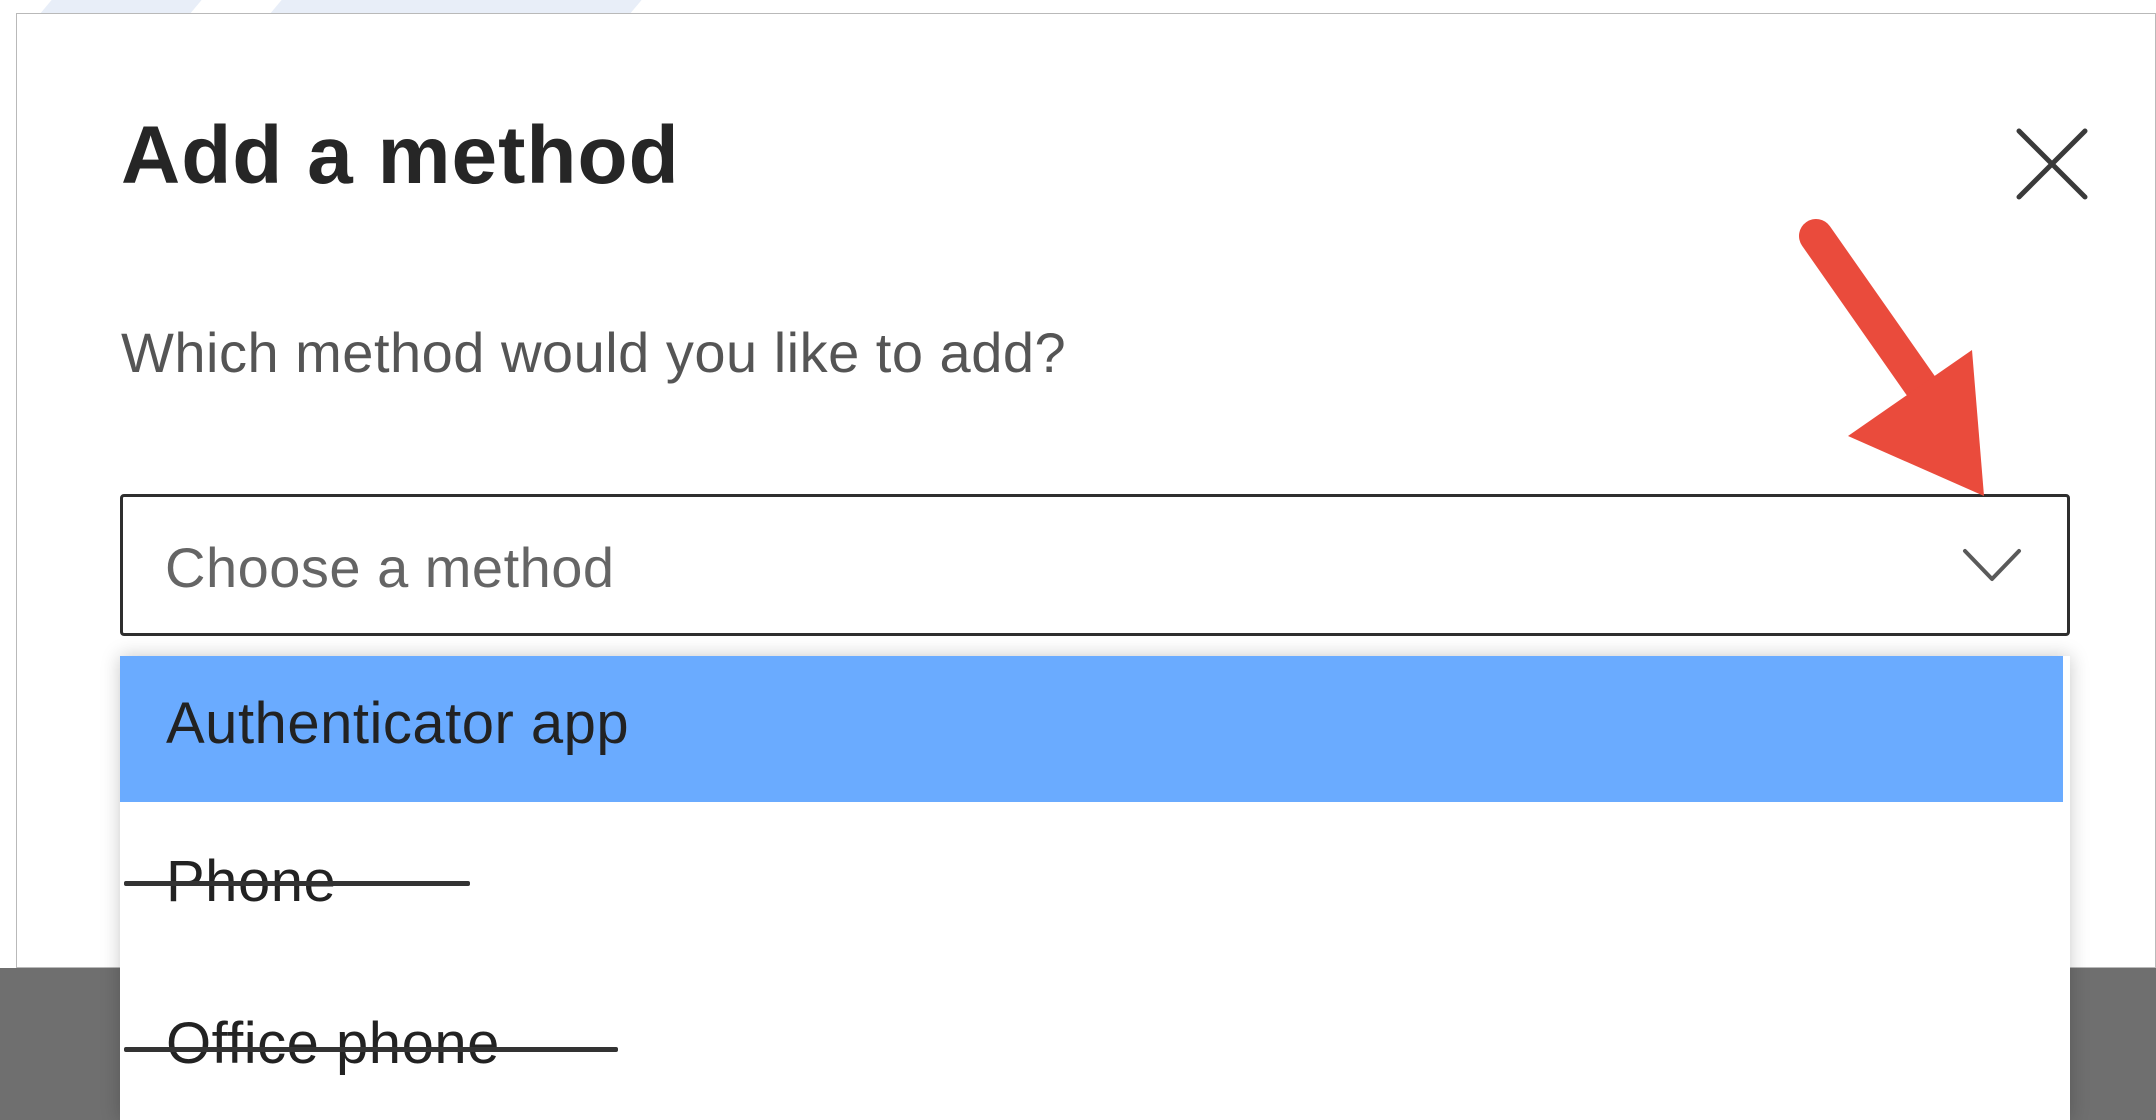 The height and width of the screenshot is (1120, 2156). What do you see at coordinates (333, 1043) in the screenshot?
I see `option-label: Office phone` at bounding box center [333, 1043].